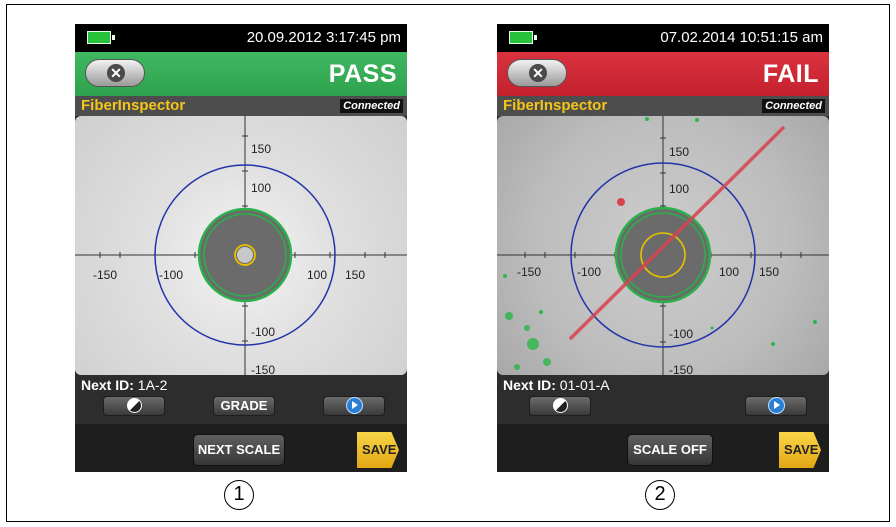 The image size is (896, 527). Describe the element at coordinates (670, 450) in the screenshot. I see `scale-off-button: SCALE OFF` at that location.